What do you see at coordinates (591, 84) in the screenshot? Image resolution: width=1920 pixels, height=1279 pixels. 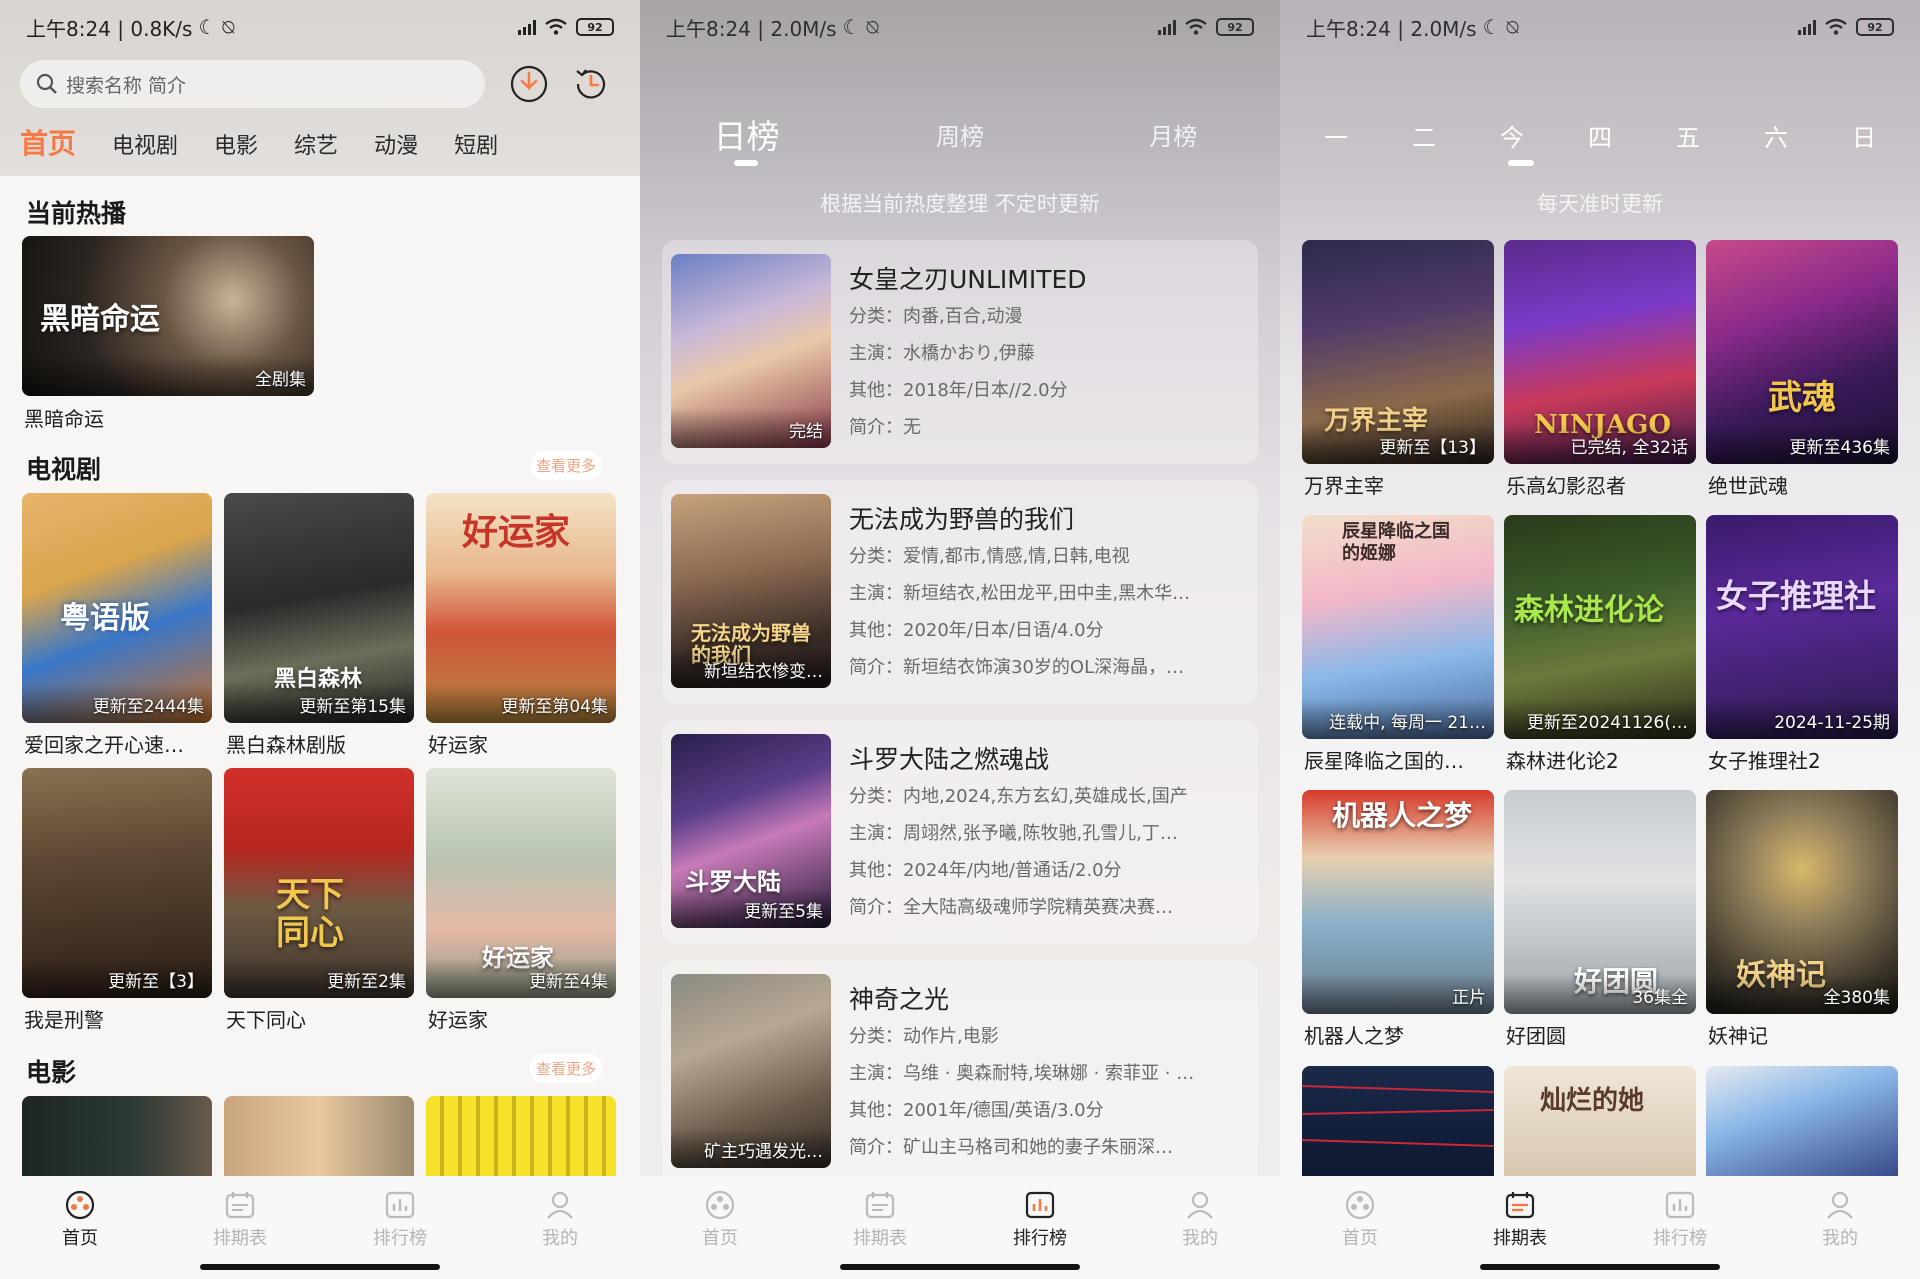 I see `history-icon` at bounding box center [591, 84].